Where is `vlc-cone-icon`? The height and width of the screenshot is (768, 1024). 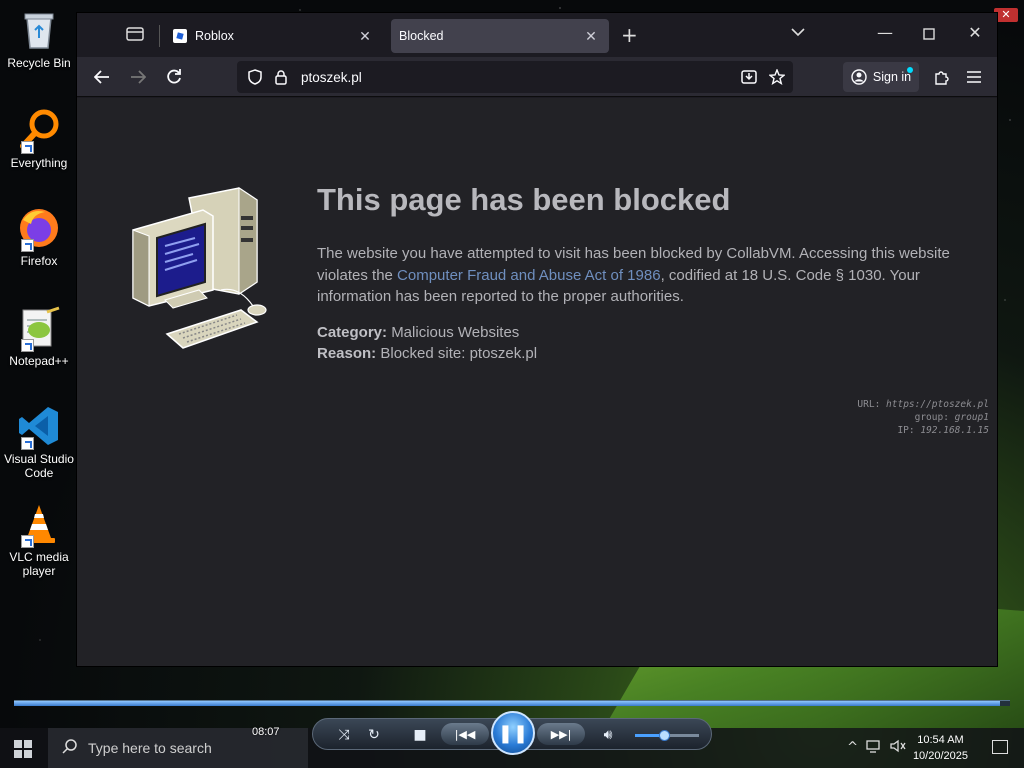
vlc-cone-icon is located at coordinates (39, 525).